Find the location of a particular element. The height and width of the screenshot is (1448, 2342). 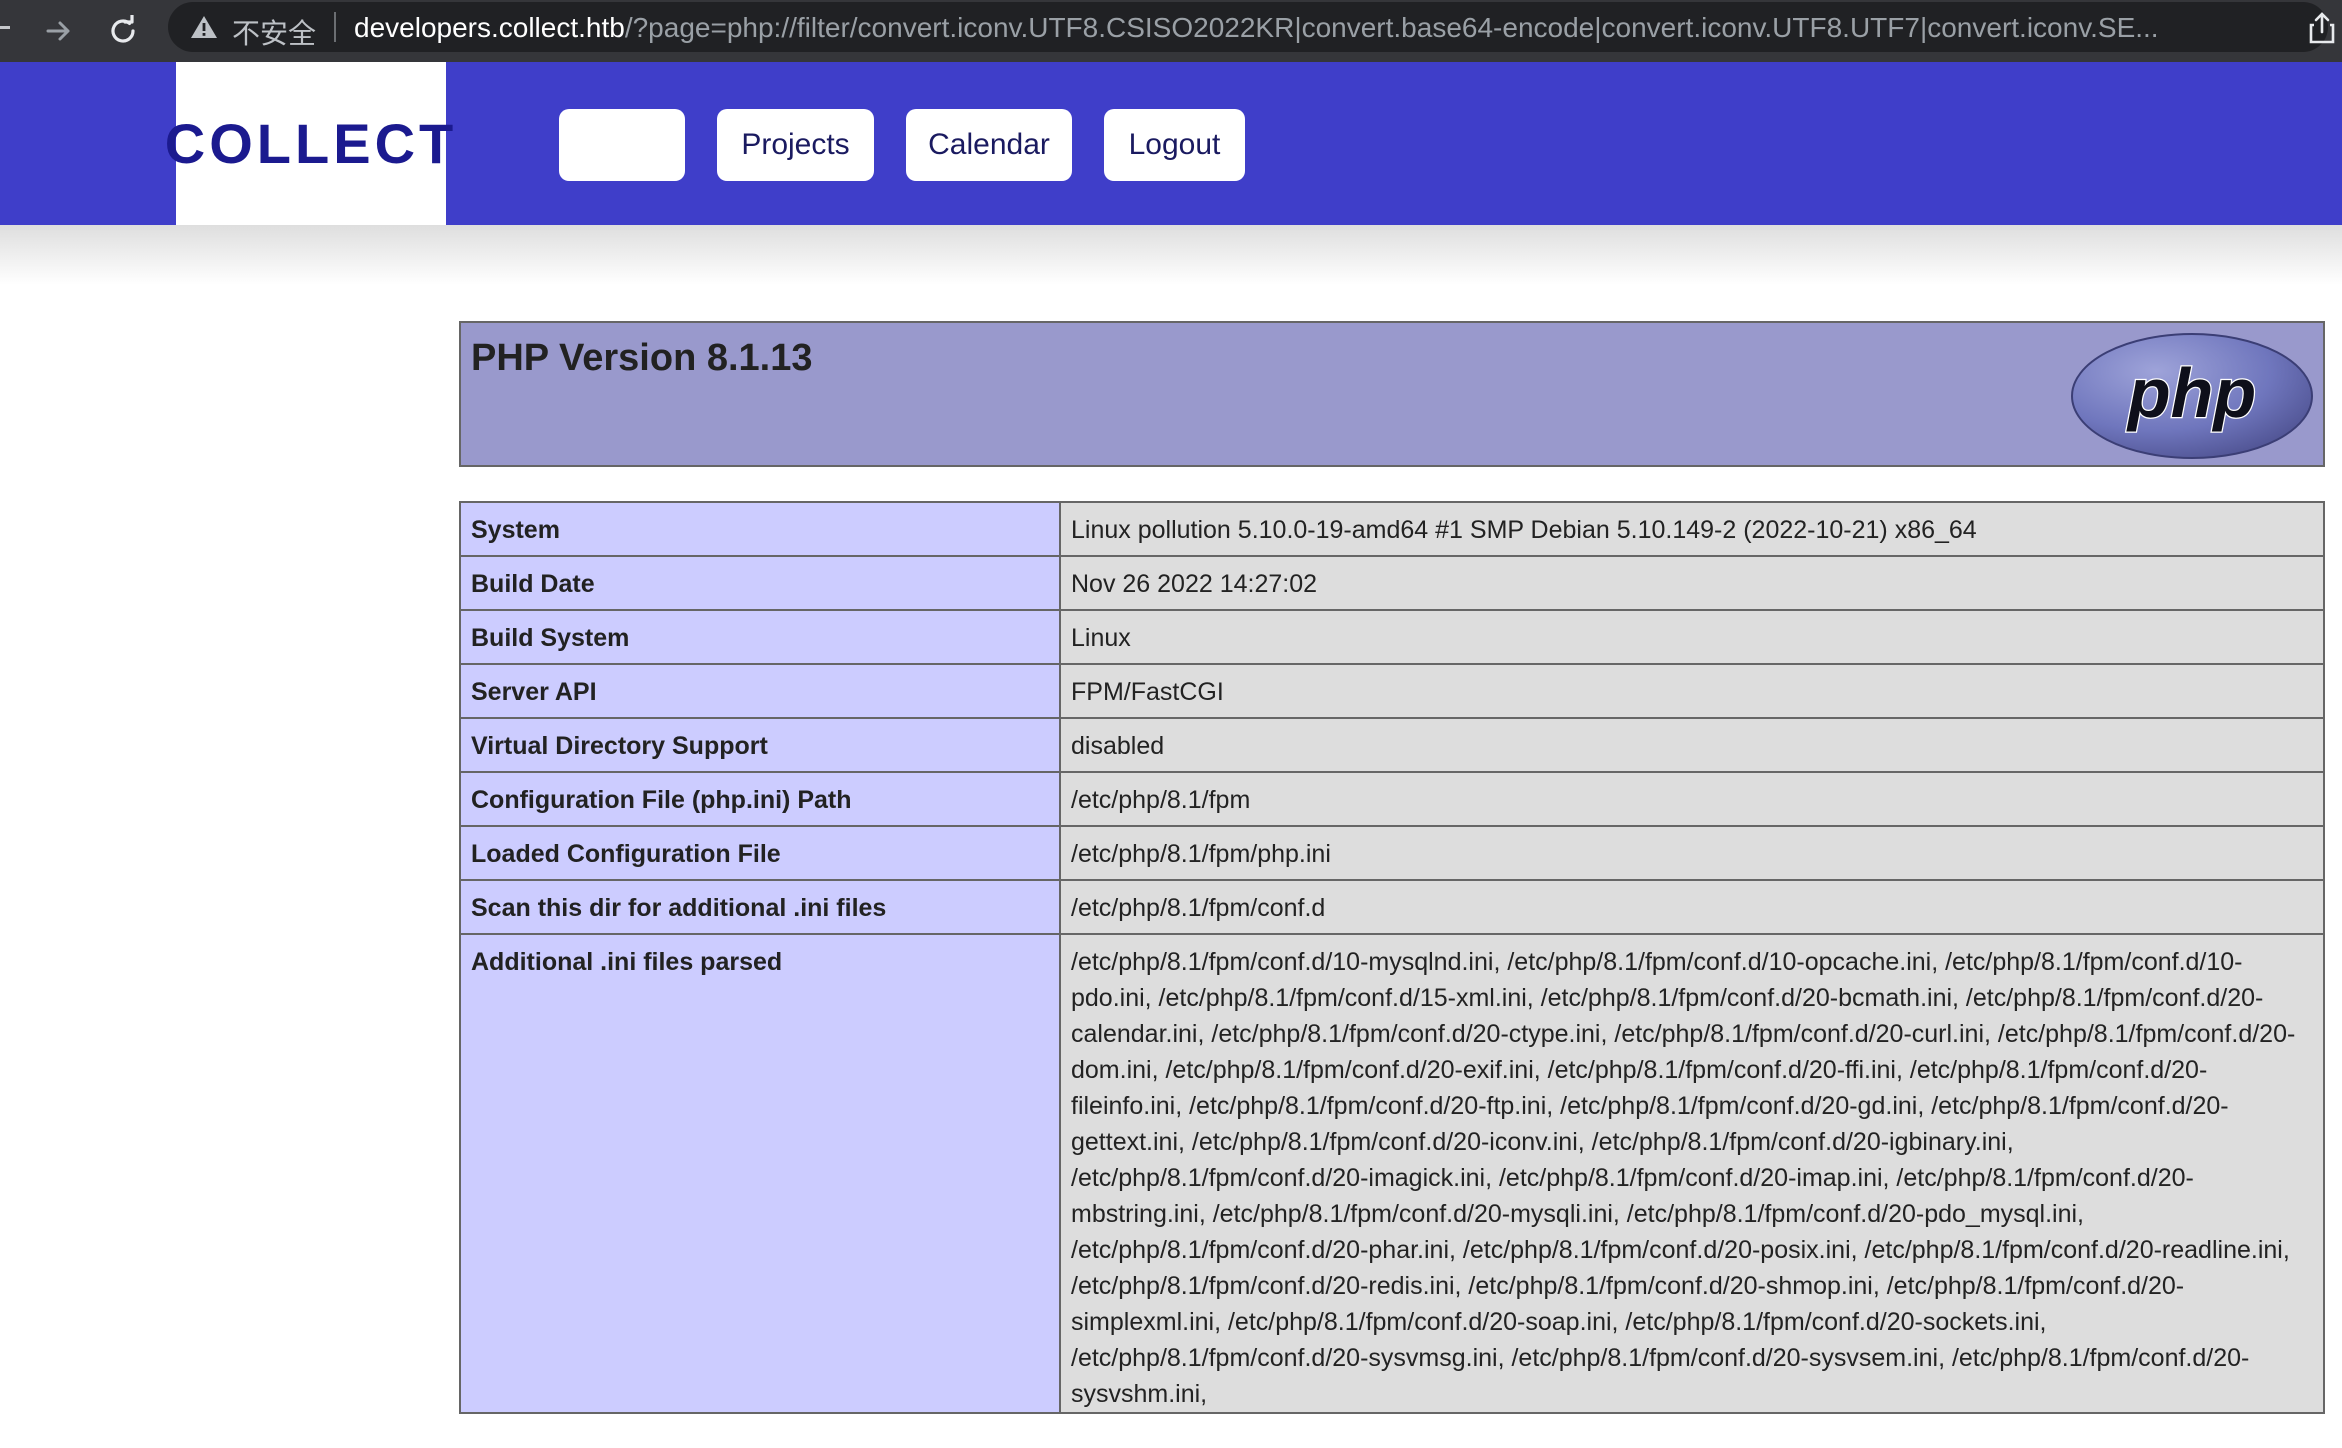

nav-projects-button: Projects is located at coordinates (795, 145).